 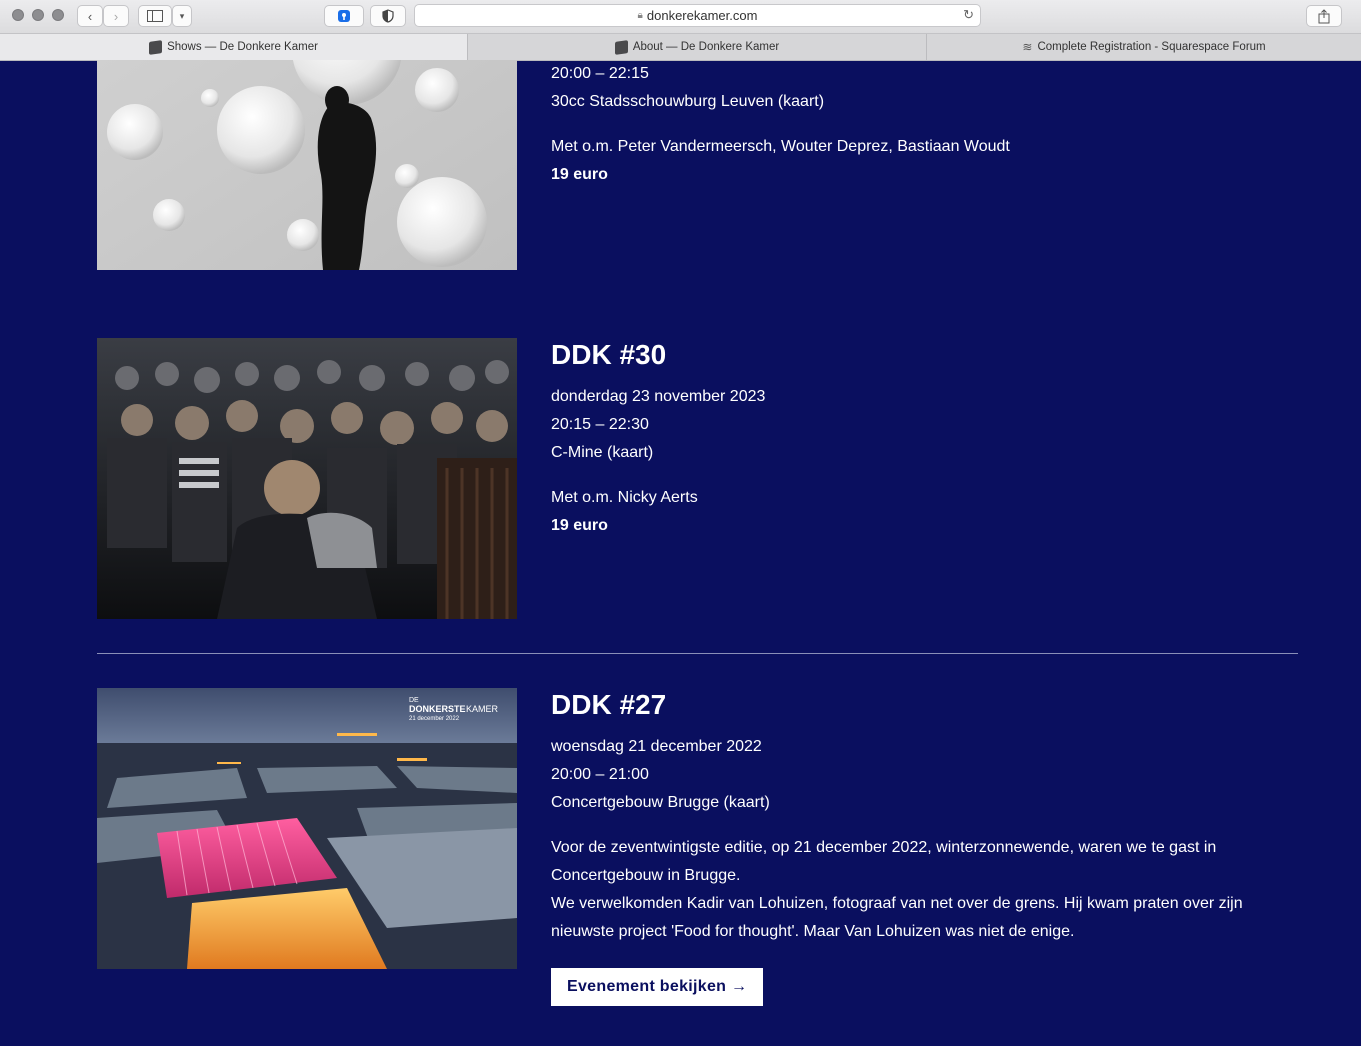 I want to click on share-button, so click(x=1324, y=16).